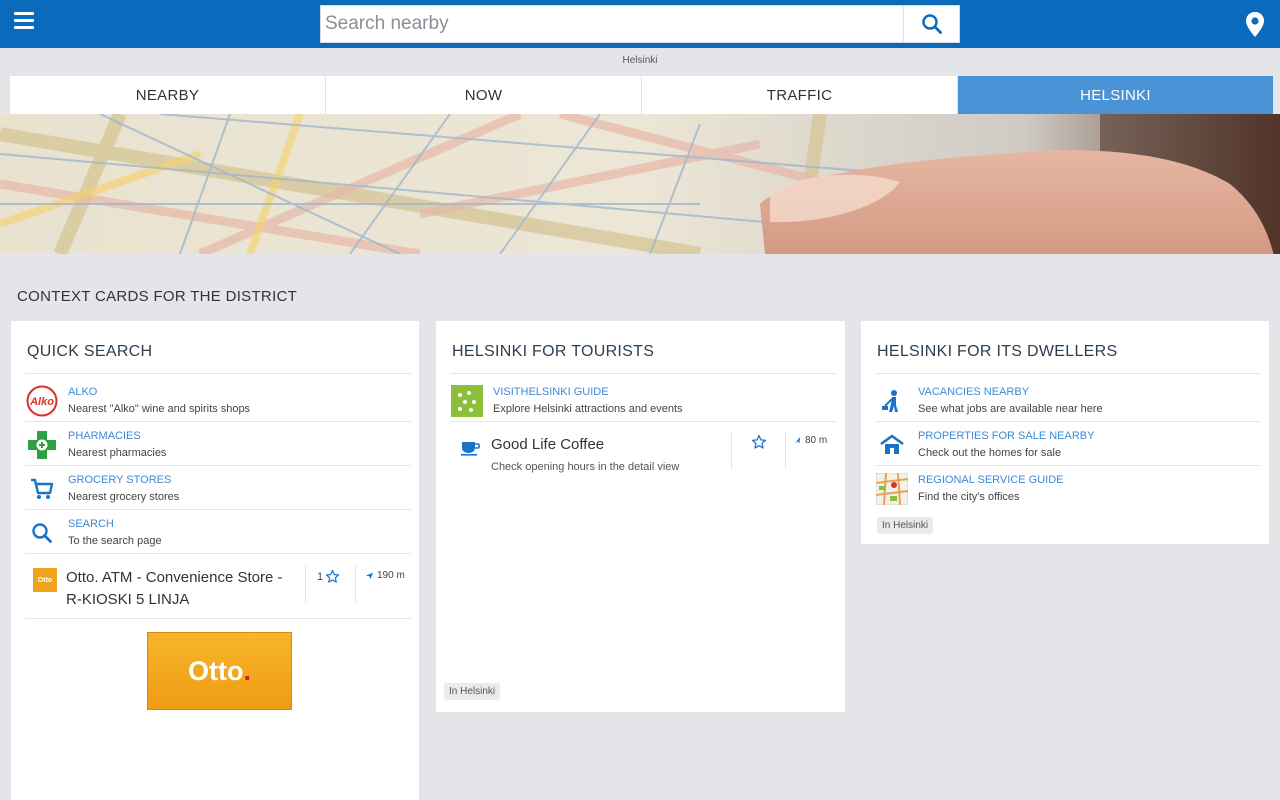  What do you see at coordinates (1255, 25) in the screenshot?
I see `location-pin-icon` at bounding box center [1255, 25].